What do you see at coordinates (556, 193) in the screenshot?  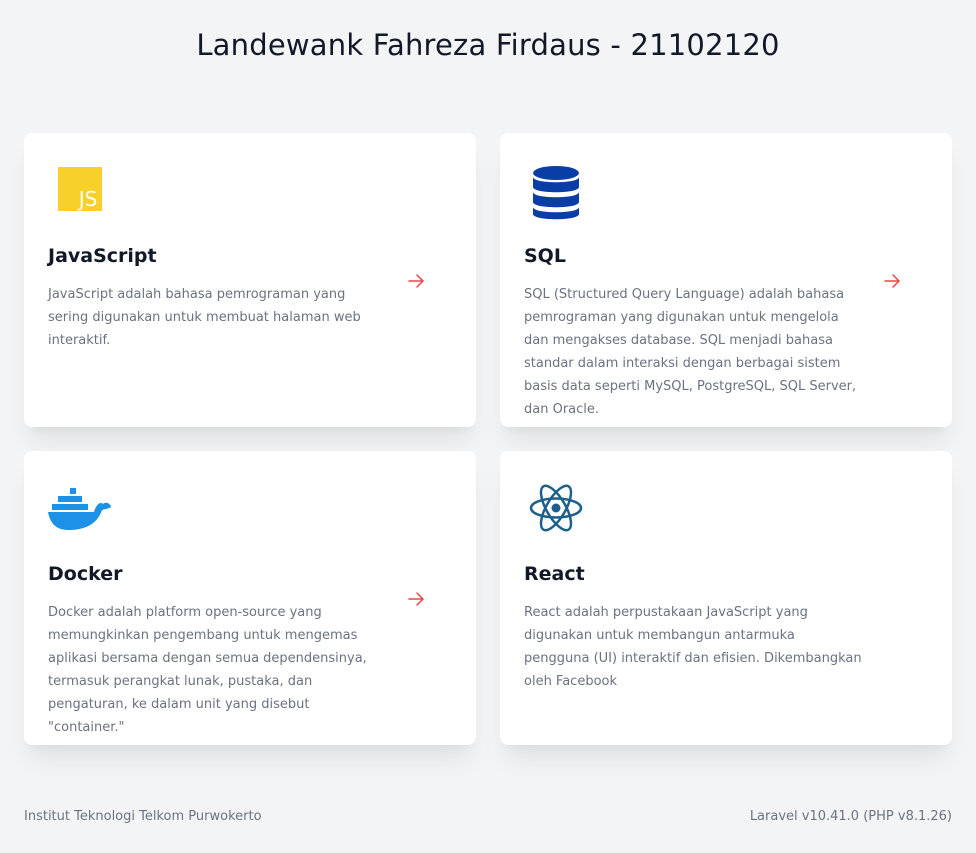 I see `database-icon` at bounding box center [556, 193].